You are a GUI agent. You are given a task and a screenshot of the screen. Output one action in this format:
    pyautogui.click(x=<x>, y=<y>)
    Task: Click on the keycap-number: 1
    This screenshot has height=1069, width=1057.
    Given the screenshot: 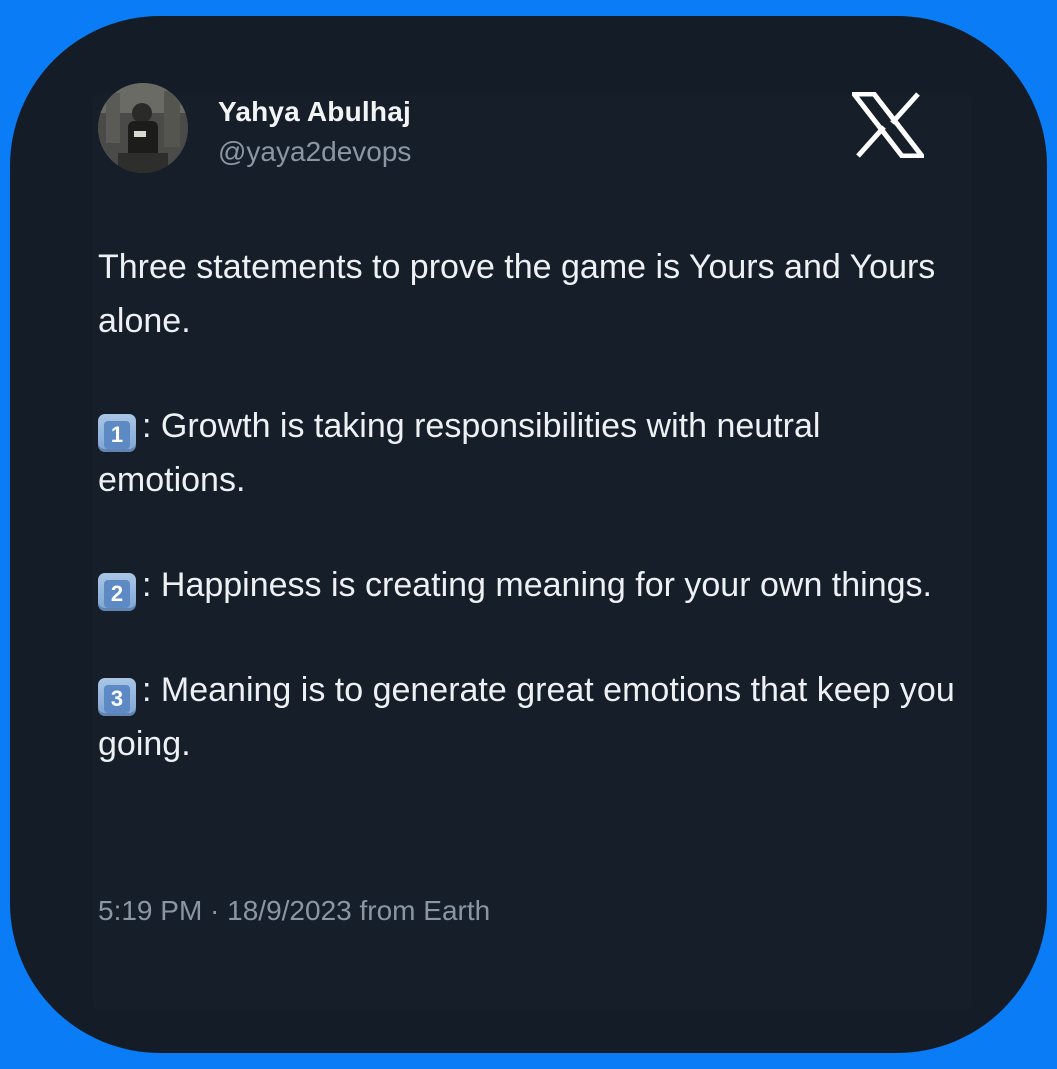 What is the action you would take?
    pyautogui.click(x=117, y=435)
    